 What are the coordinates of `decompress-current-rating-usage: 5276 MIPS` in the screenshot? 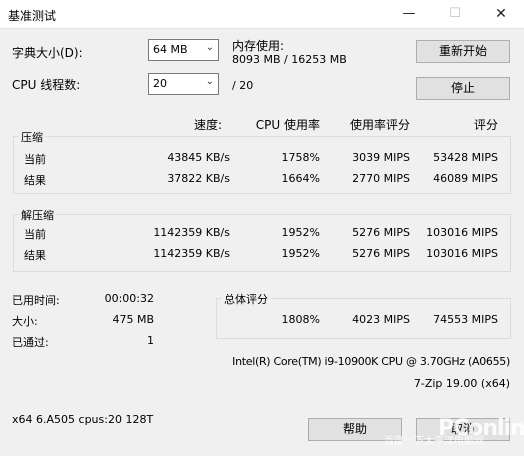 It's located at (381, 232).